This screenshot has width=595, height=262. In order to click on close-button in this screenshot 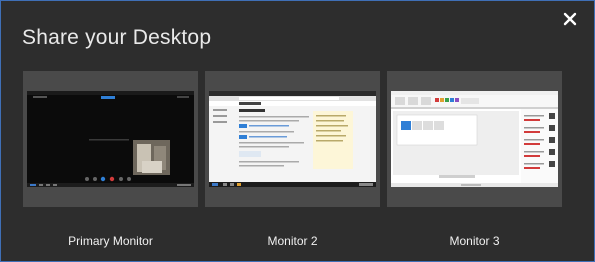, I will do `click(570, 19)`.